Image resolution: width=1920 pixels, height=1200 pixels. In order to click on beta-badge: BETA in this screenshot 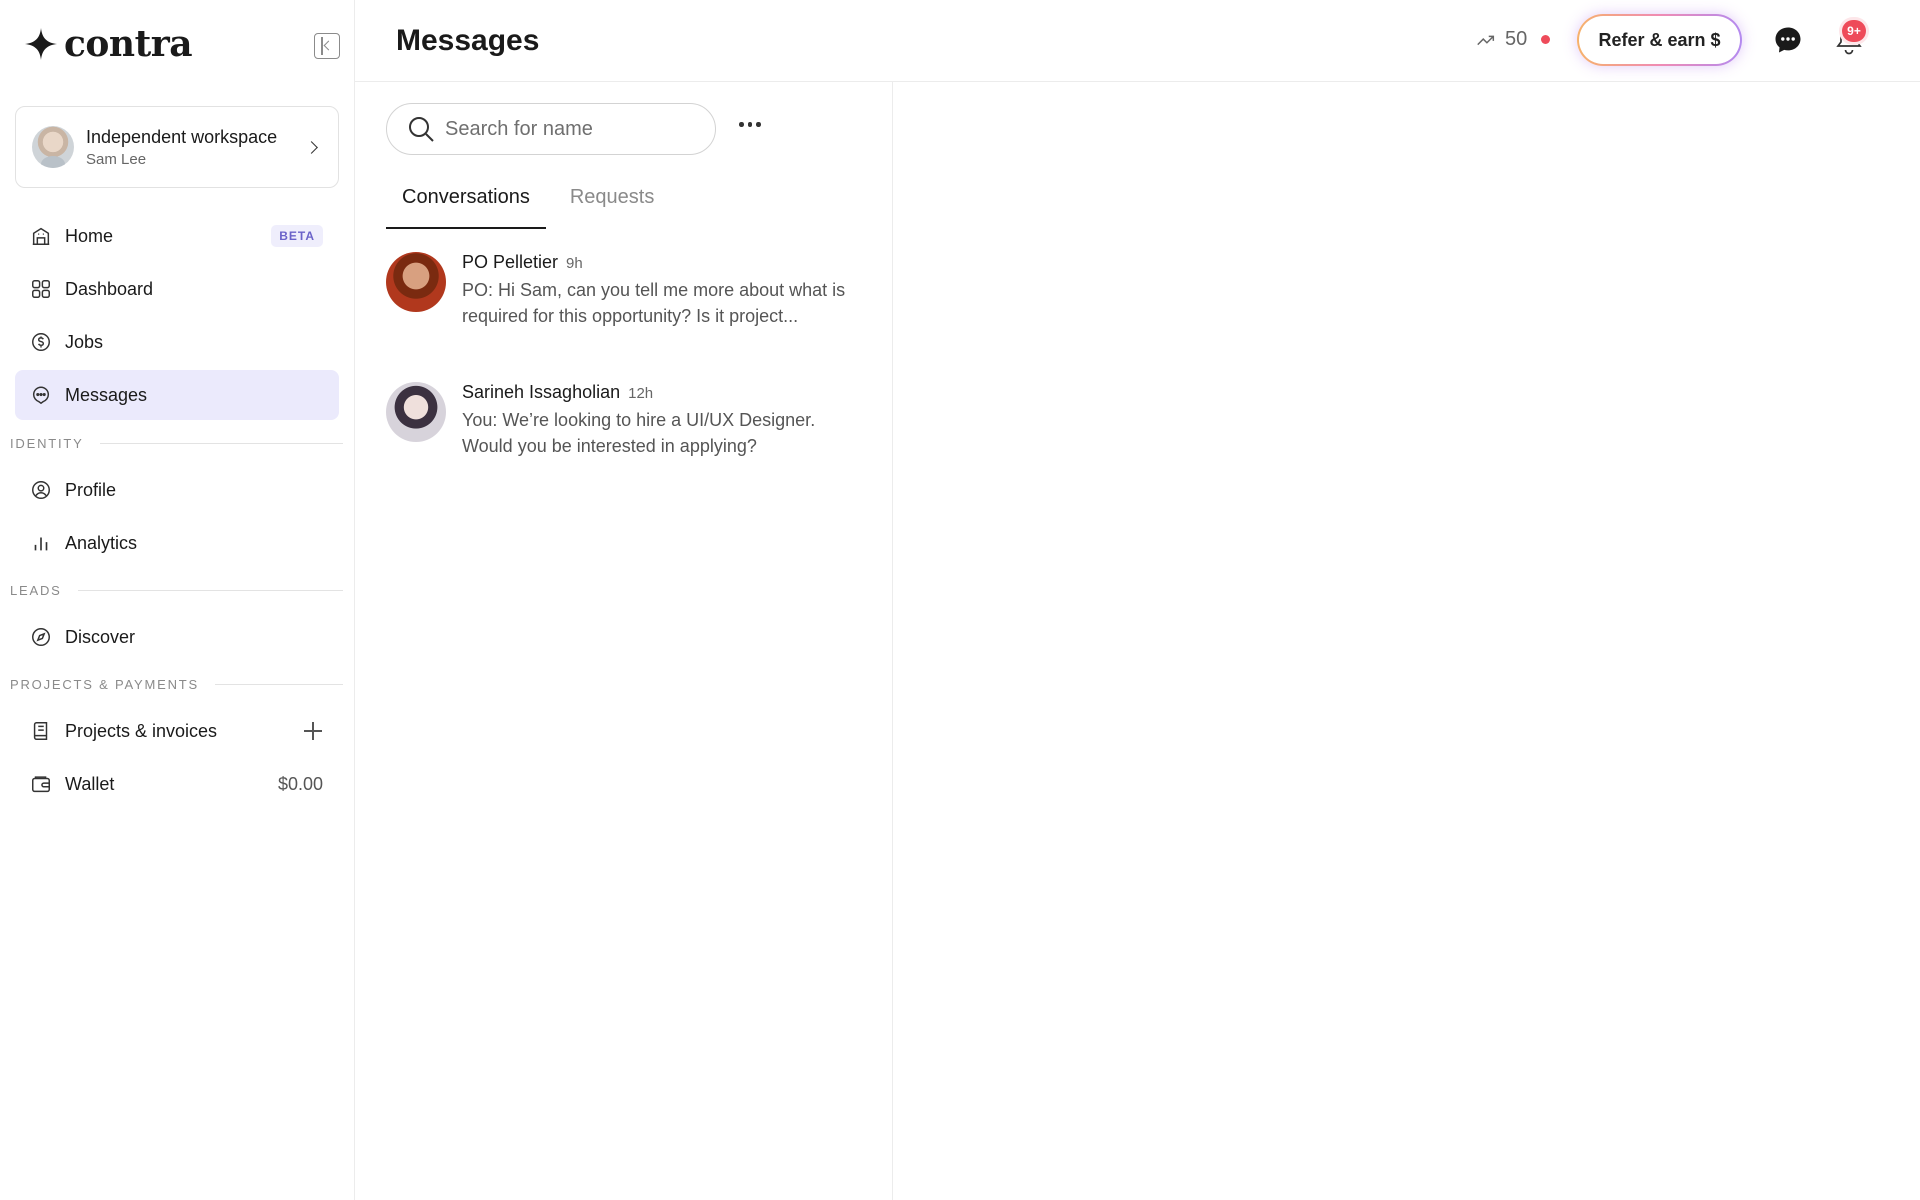, I will do `click(297, 236)`.